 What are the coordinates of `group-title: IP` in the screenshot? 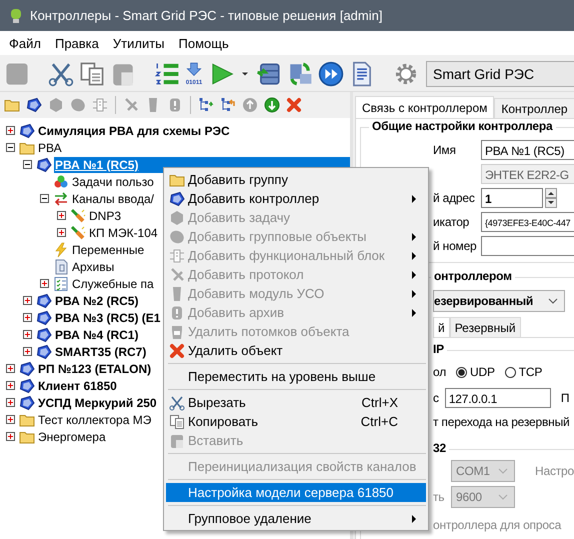 It's located at (440, 349).